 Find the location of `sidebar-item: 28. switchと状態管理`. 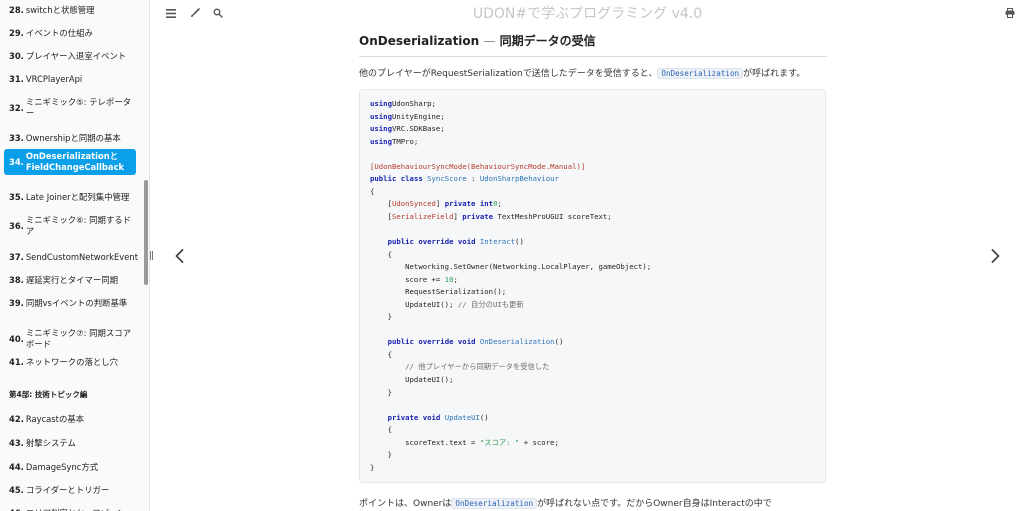

sidebar-item: 28. switchと状態管理 is located at coordinates (71, 10).